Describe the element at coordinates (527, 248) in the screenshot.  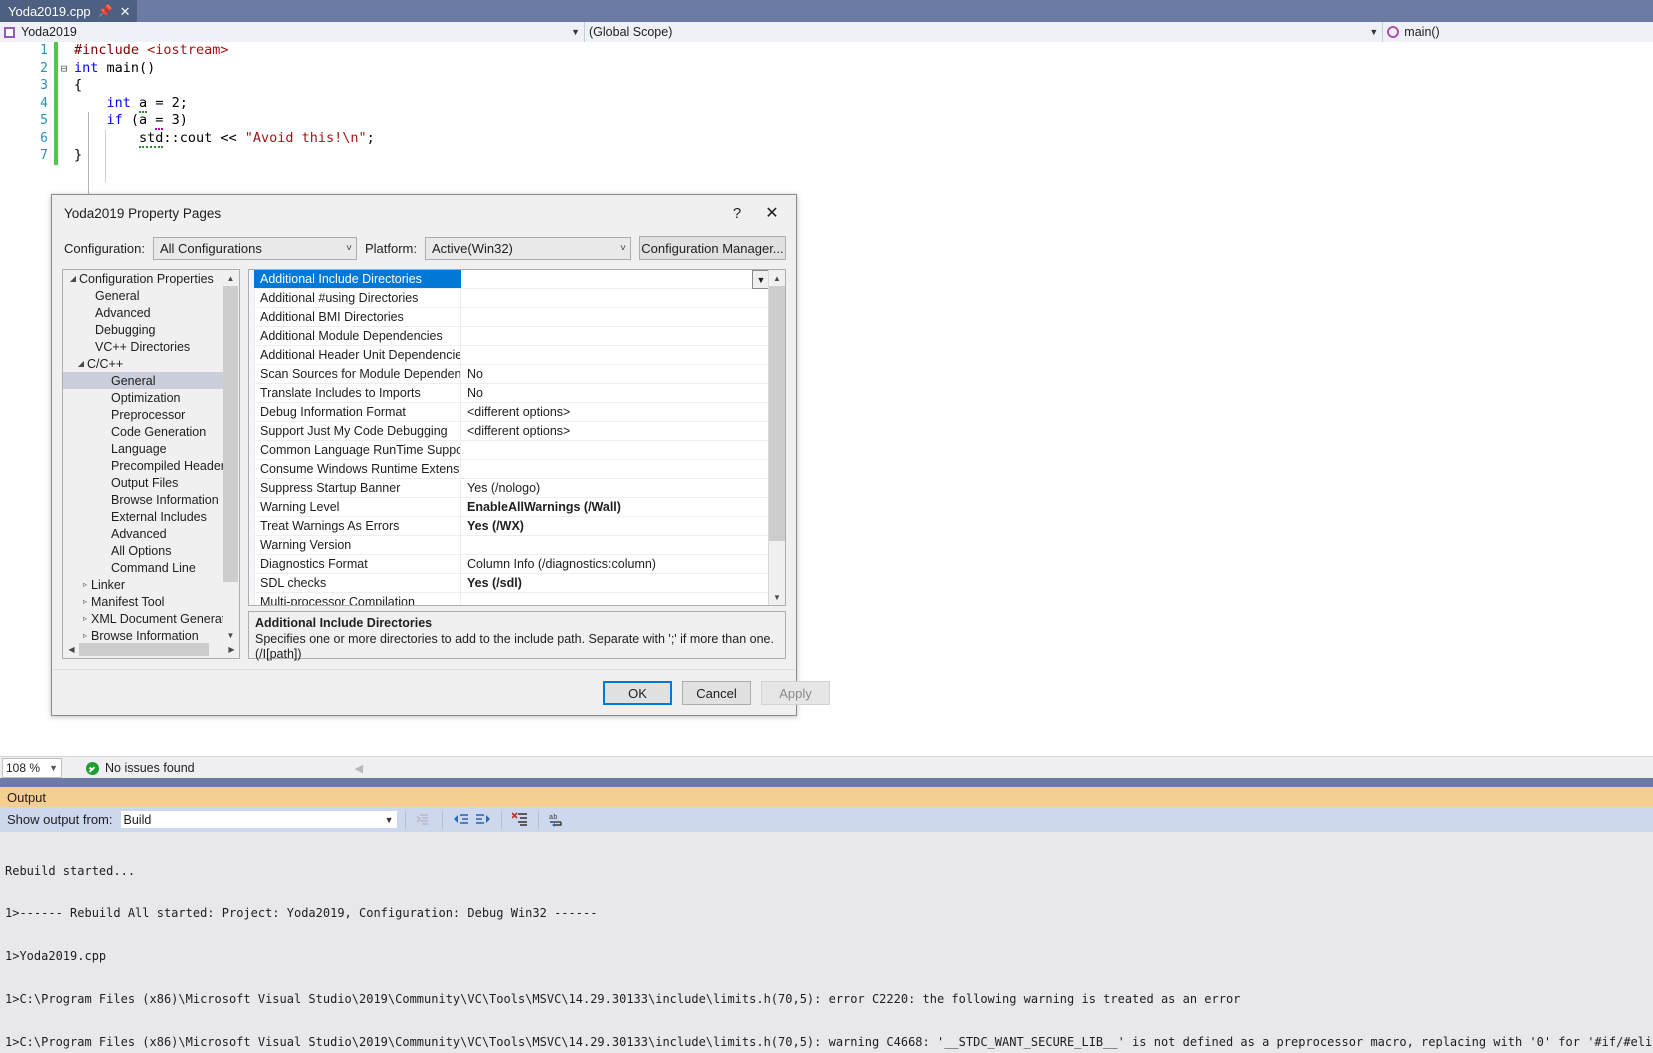
I see `platform-select: Active(Win32) ˅` at that location.